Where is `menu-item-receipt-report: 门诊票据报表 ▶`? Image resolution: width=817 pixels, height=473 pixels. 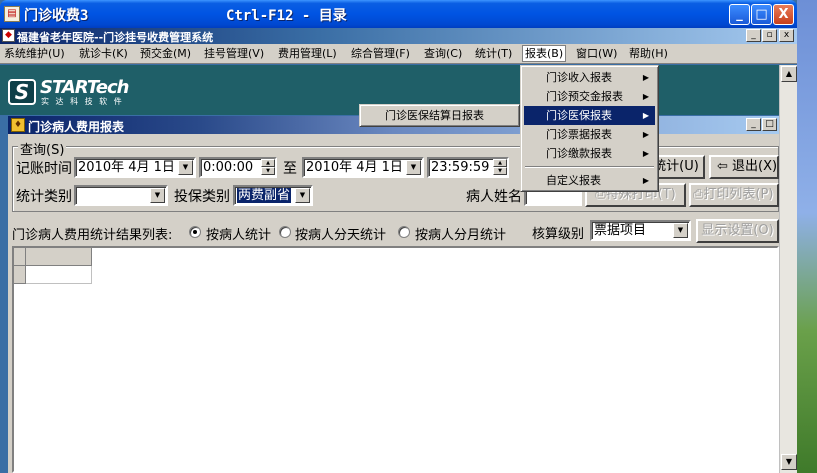
menu-item-receipt-report: 门诊票据报表 ▶ is located at coordinates (589, 134).